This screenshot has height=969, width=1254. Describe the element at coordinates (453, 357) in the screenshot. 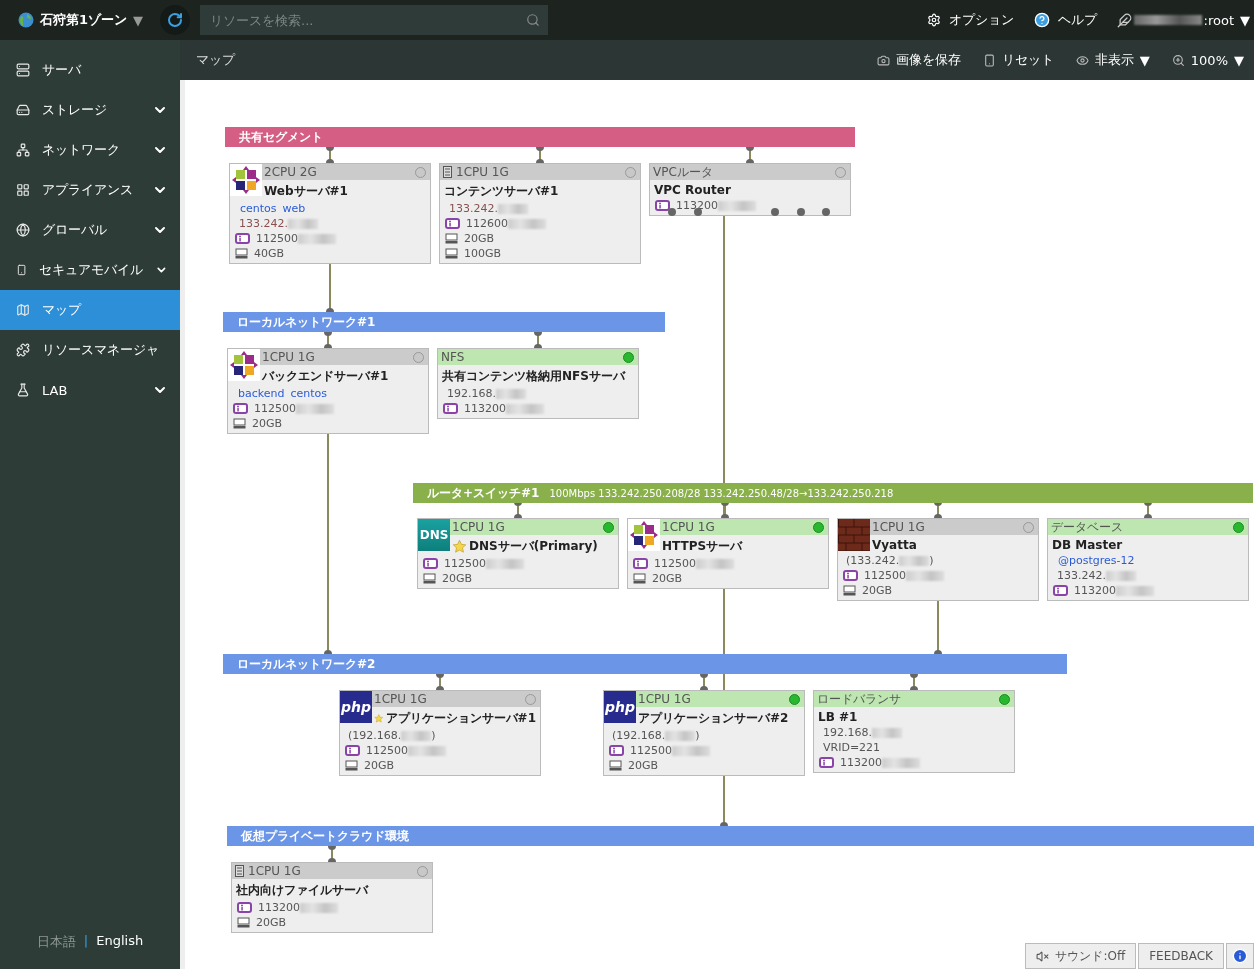

I see `spec-label: NFS` at that location.